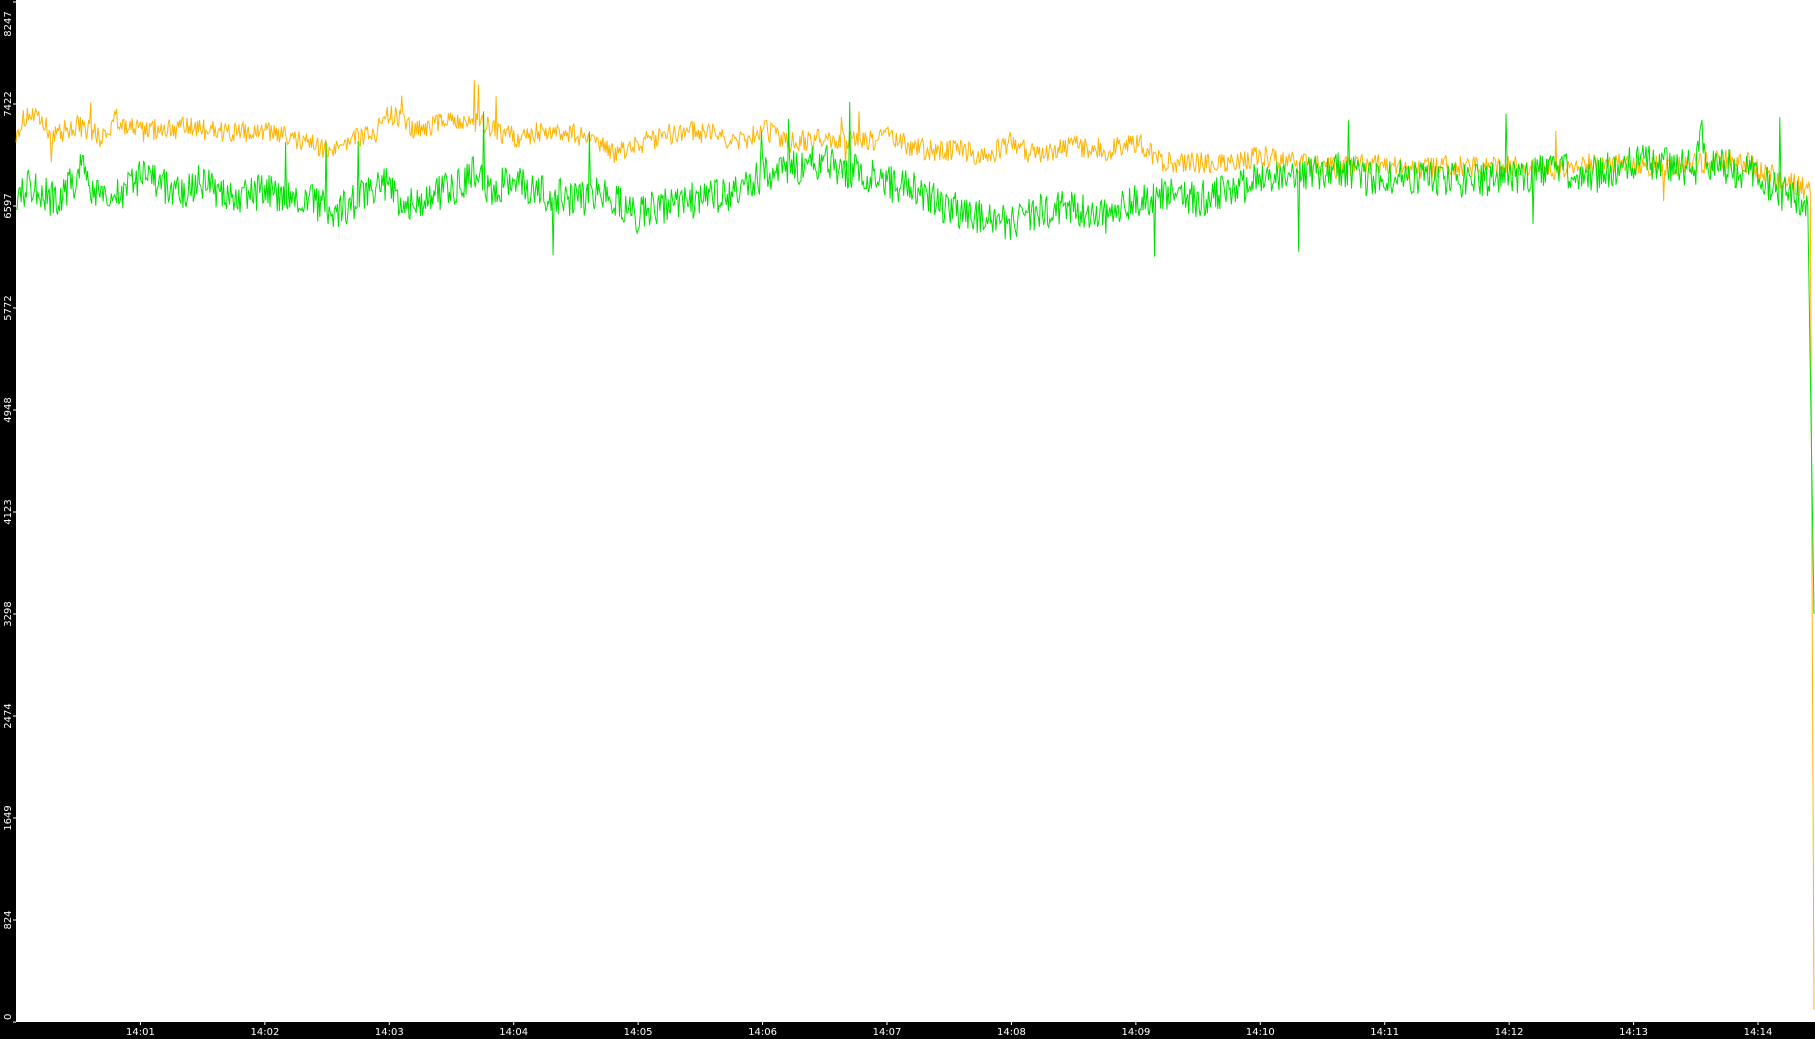  What do you see at coordinates (1633, 1032) in the screenshot?
I see `x-tick-label: 14:13` at bounding box center [1633, 1032].